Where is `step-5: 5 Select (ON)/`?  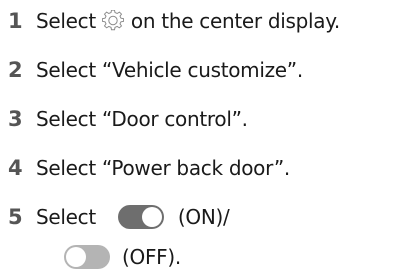 step-5: 5 Select (ON)/ is located at coordinates (119, 217).